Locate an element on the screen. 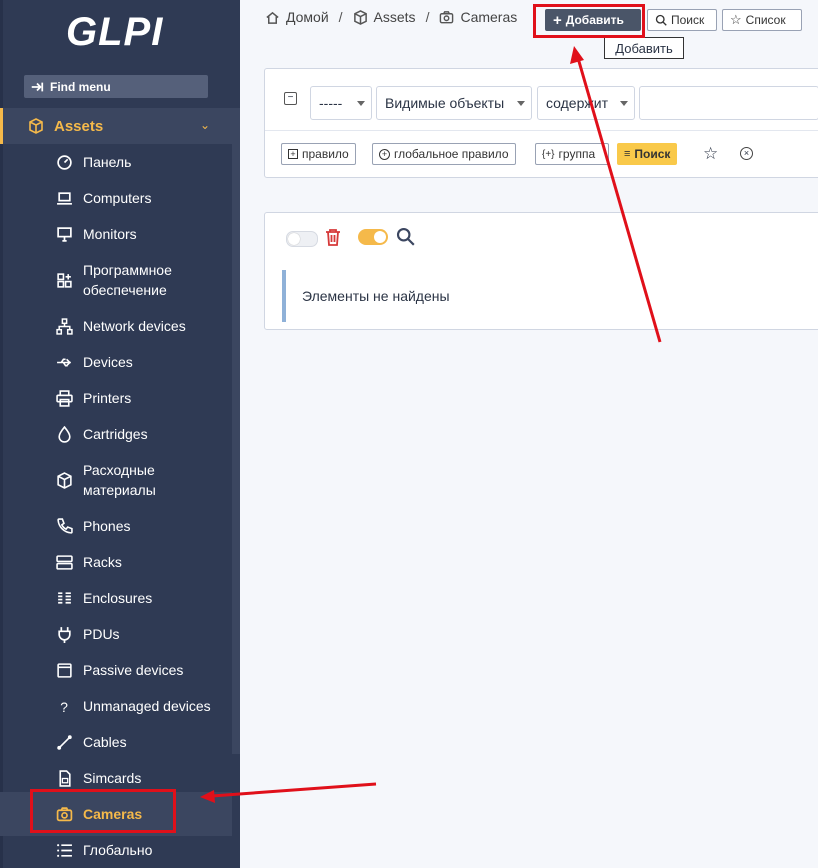  printer-icon is located at coordinates (64, 398).